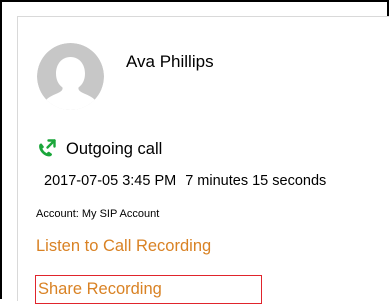 The height and width of the screenshot is (304, 389). Describe the element at coordinates (47, 148) in the screenshot. I see `outgoing-call-icon` at that location.